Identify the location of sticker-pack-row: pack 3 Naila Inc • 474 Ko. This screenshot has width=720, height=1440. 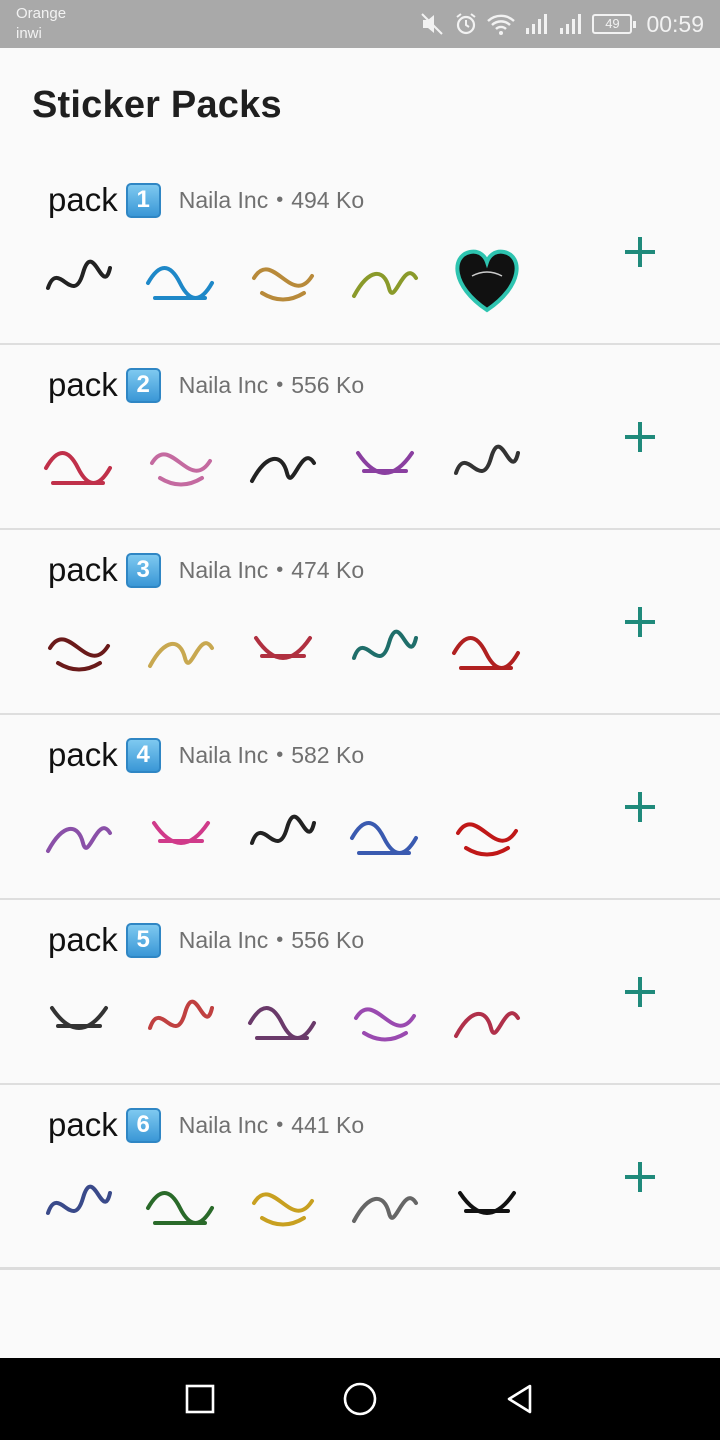
(360, 622).